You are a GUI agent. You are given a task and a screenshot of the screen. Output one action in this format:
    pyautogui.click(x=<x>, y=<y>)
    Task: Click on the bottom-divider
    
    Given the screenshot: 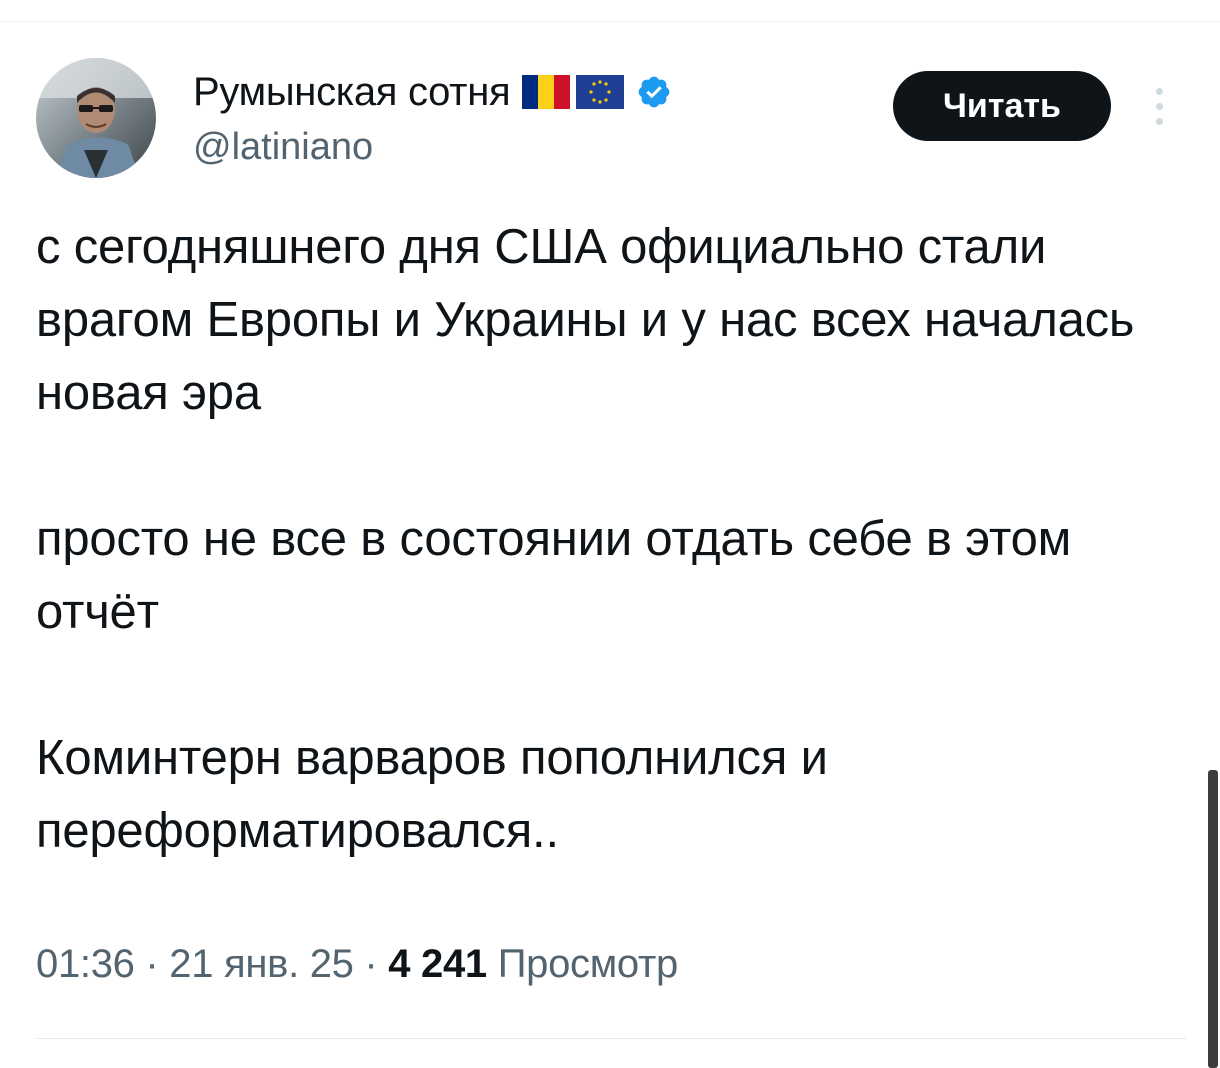 What is the action you would take?
    pyautogui.click(x=611, y=1038)
    